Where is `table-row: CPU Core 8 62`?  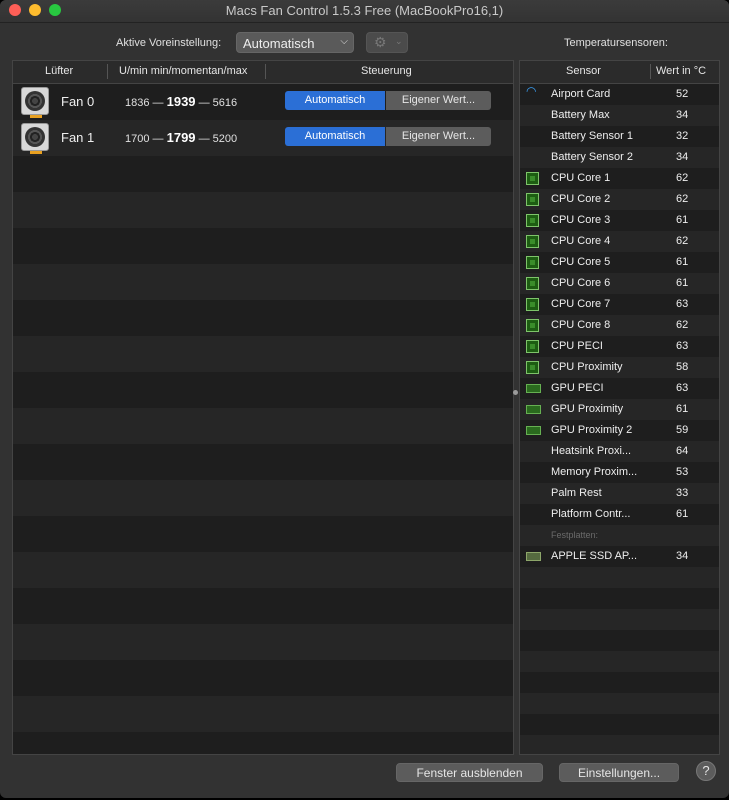 table-row: CPU Core 8 62 is located at coordinates (619, 325).